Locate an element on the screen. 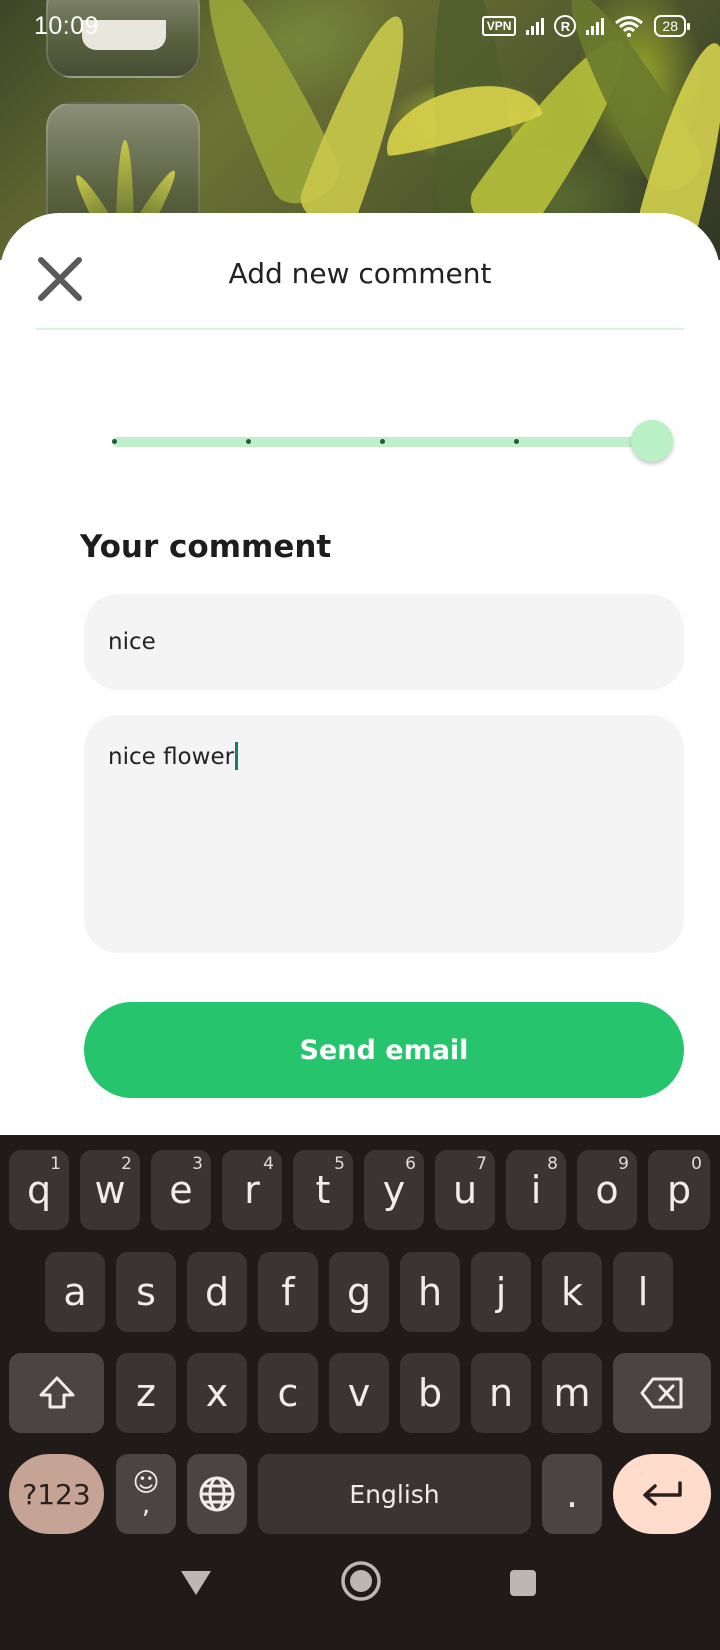  rating-slider is located at coordinates (389, 443).